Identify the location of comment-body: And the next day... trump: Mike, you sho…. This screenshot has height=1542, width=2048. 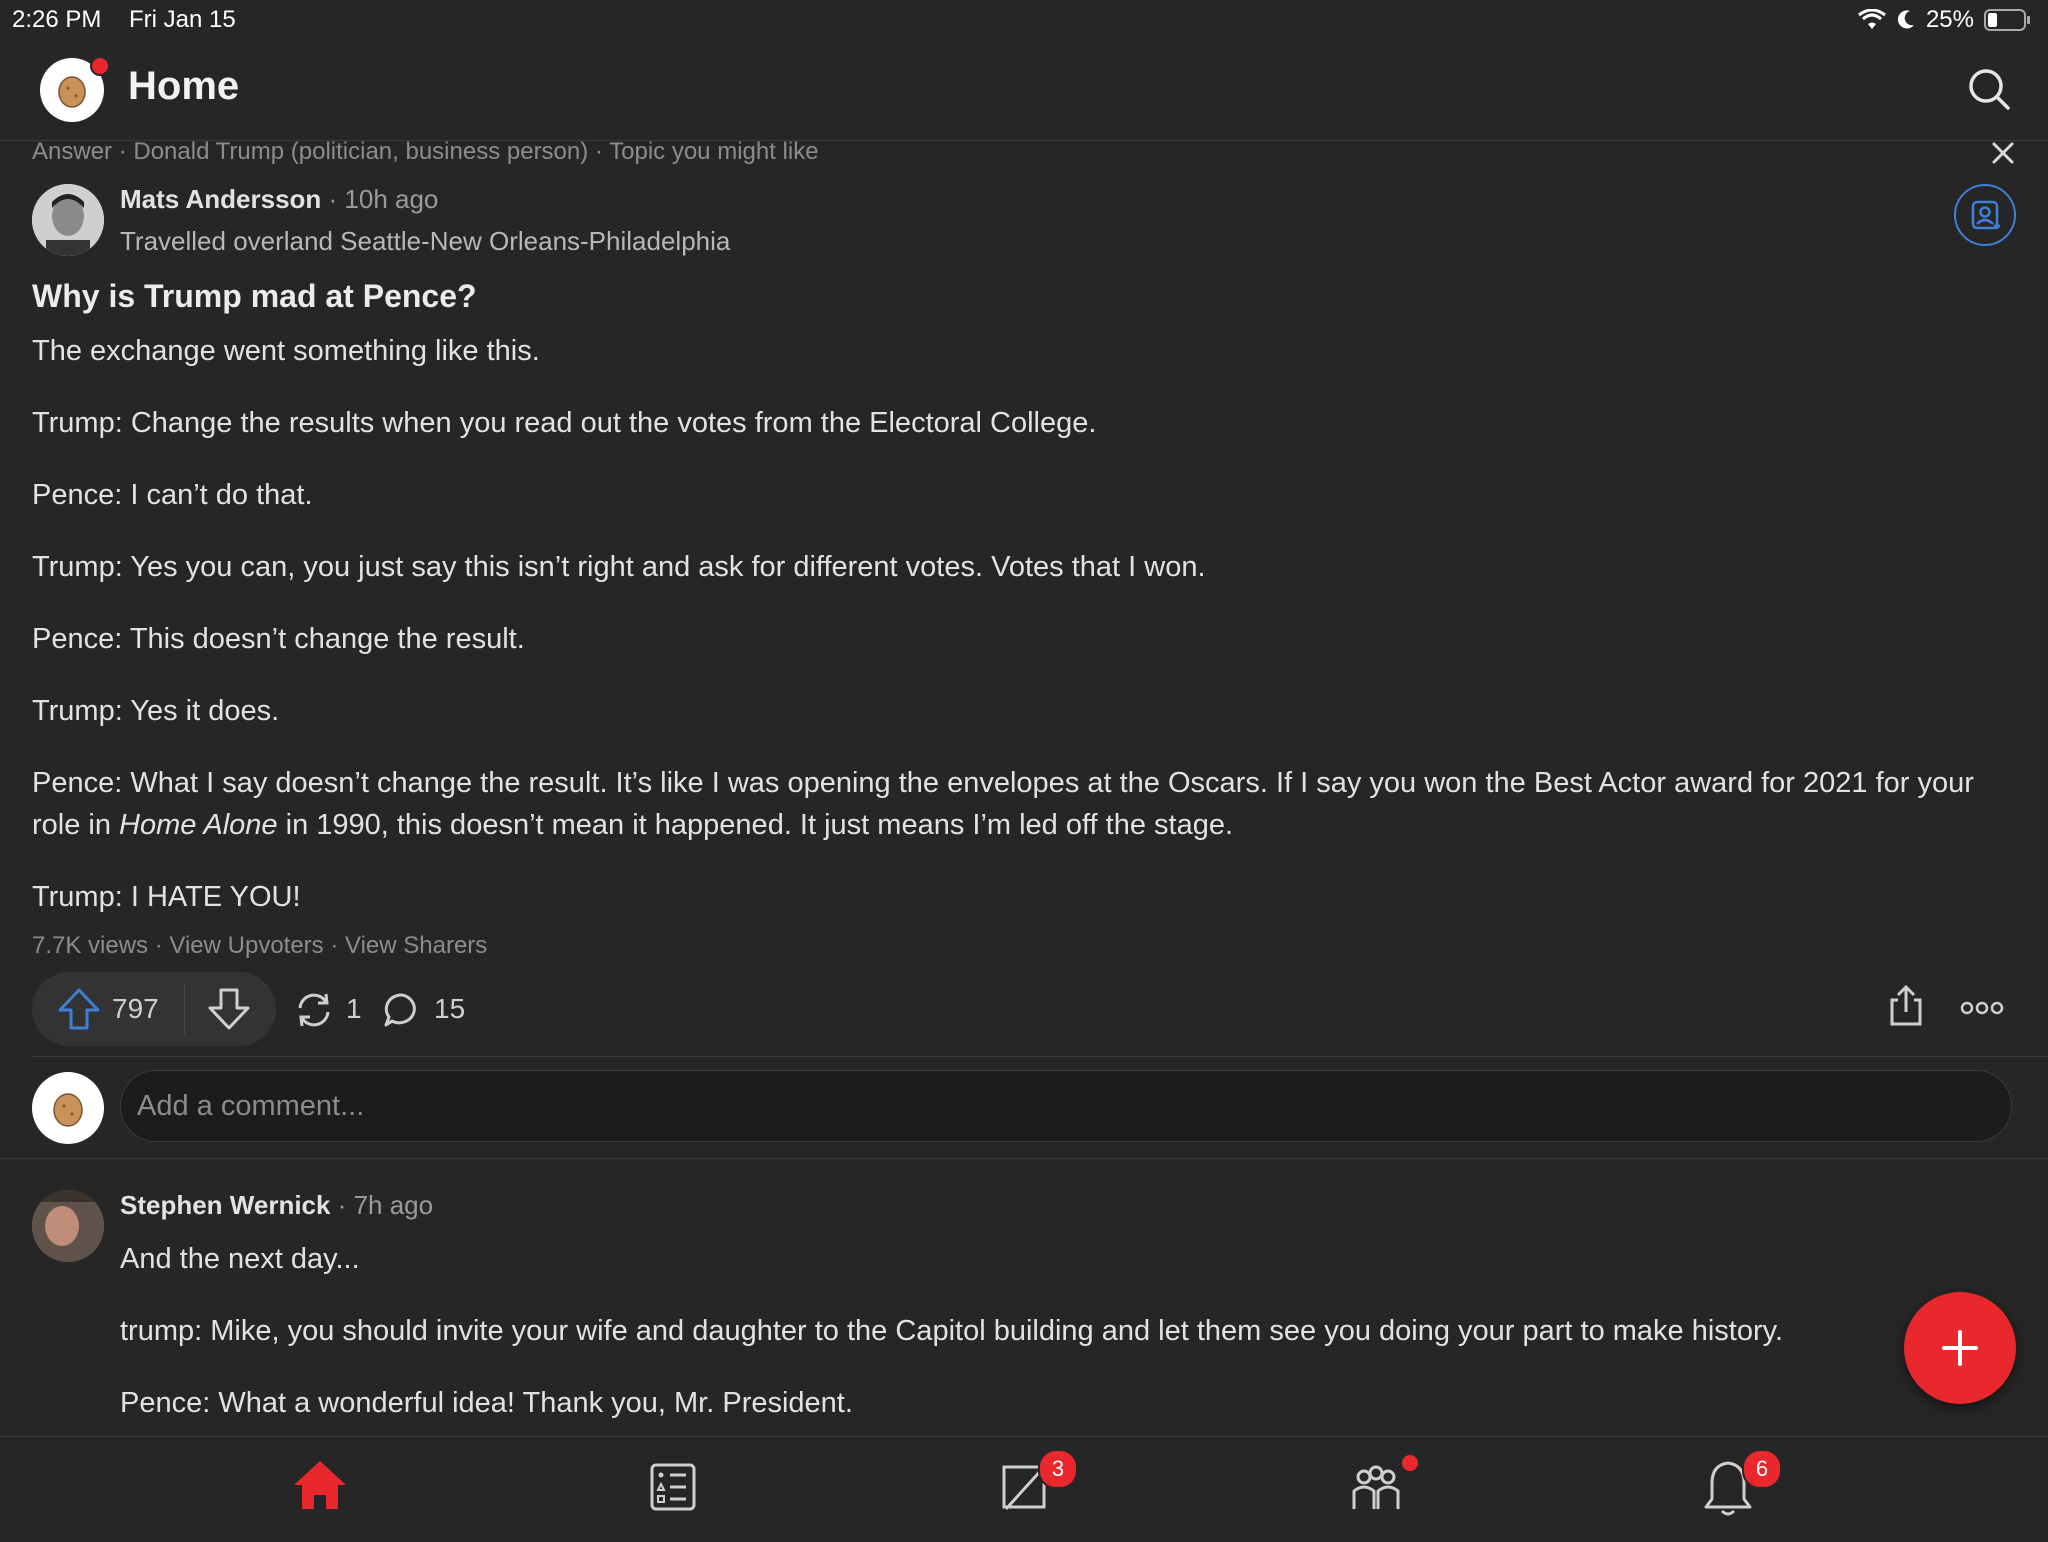
(1010, 1346).